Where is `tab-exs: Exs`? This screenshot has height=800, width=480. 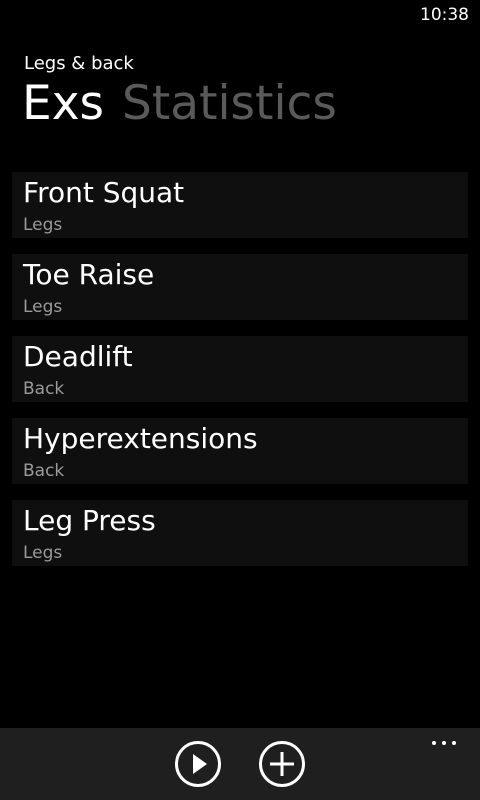
tab-exs: Exs is located at coordinates (63, 104).